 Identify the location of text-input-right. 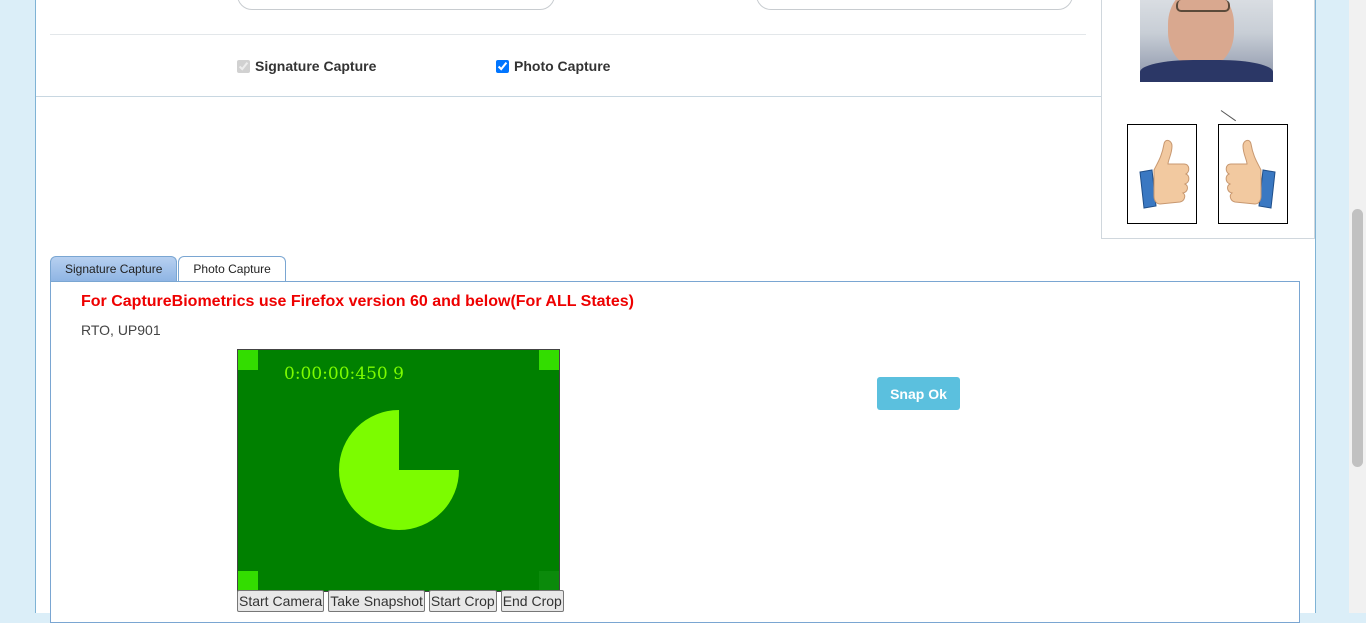
(914, 5).